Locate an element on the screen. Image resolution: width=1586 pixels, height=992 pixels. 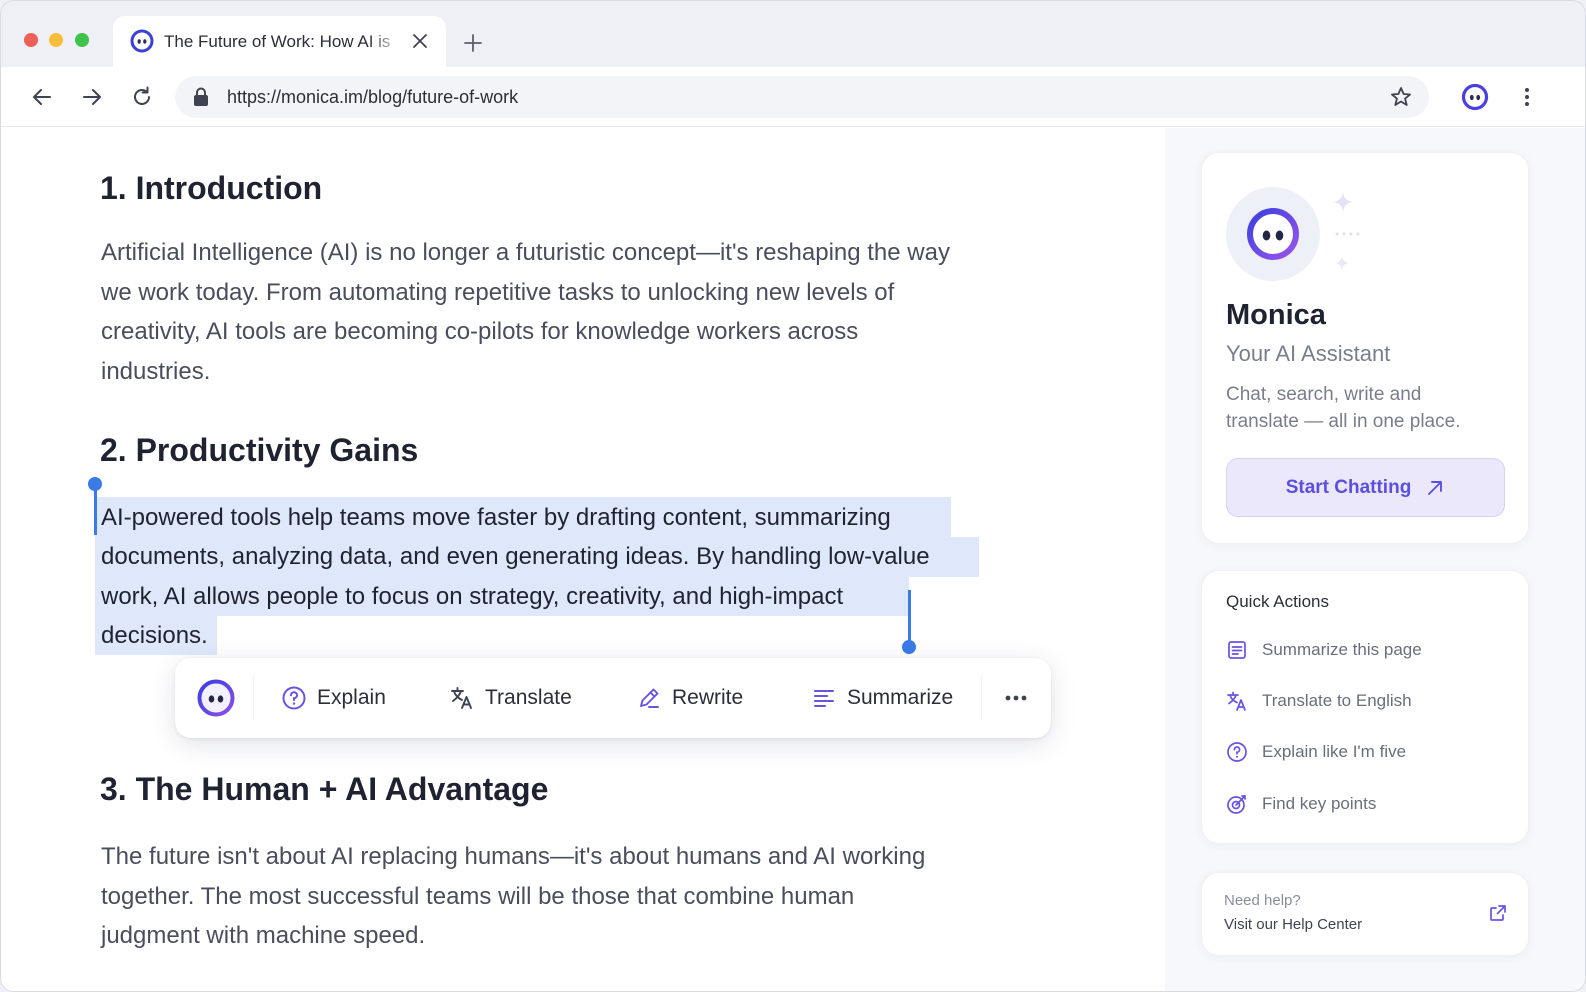
target-icon is located at coordinates (1236, 804).